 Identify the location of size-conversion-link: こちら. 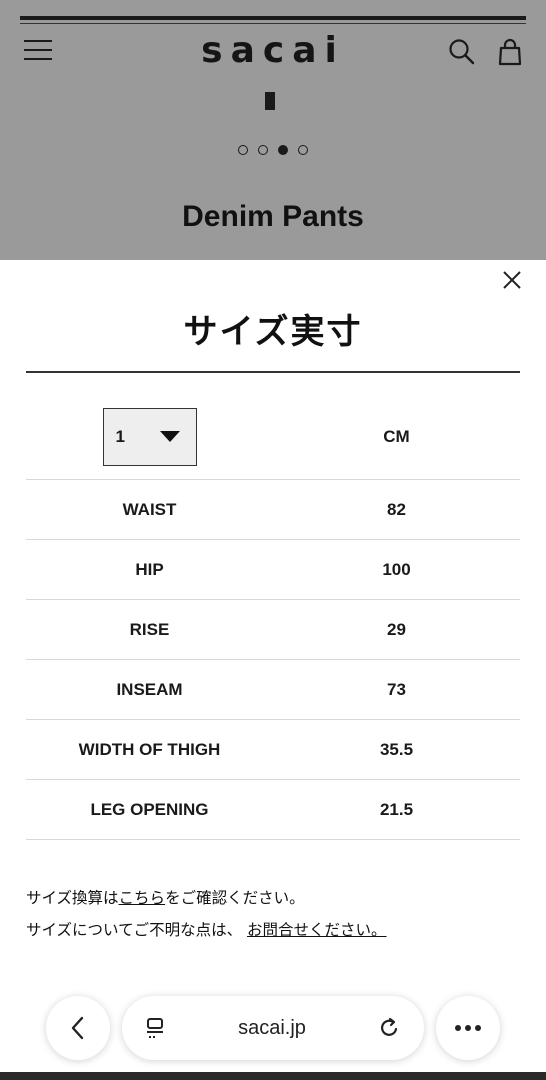
(142, 898).